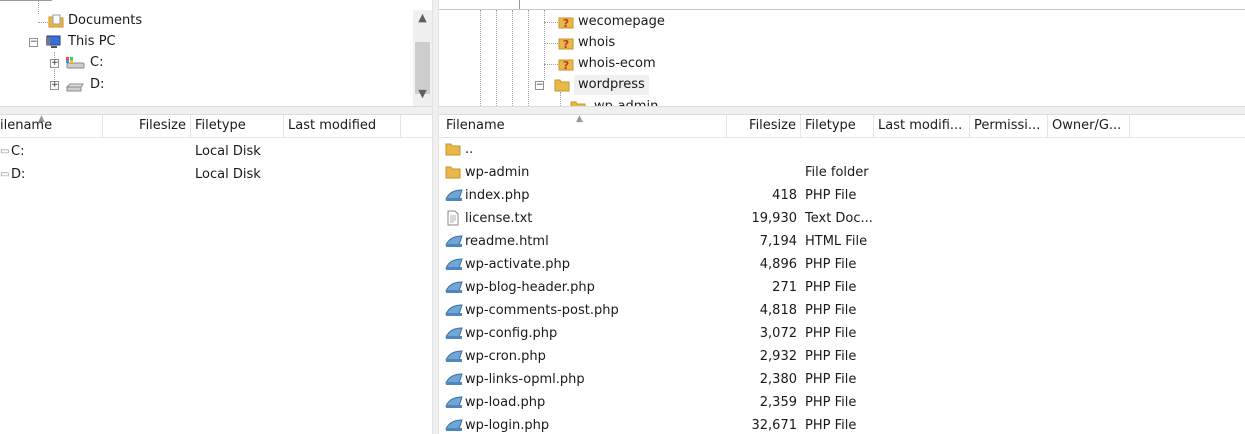  I want to click on column-header-last-modified: Last modified, so click(342, 126).